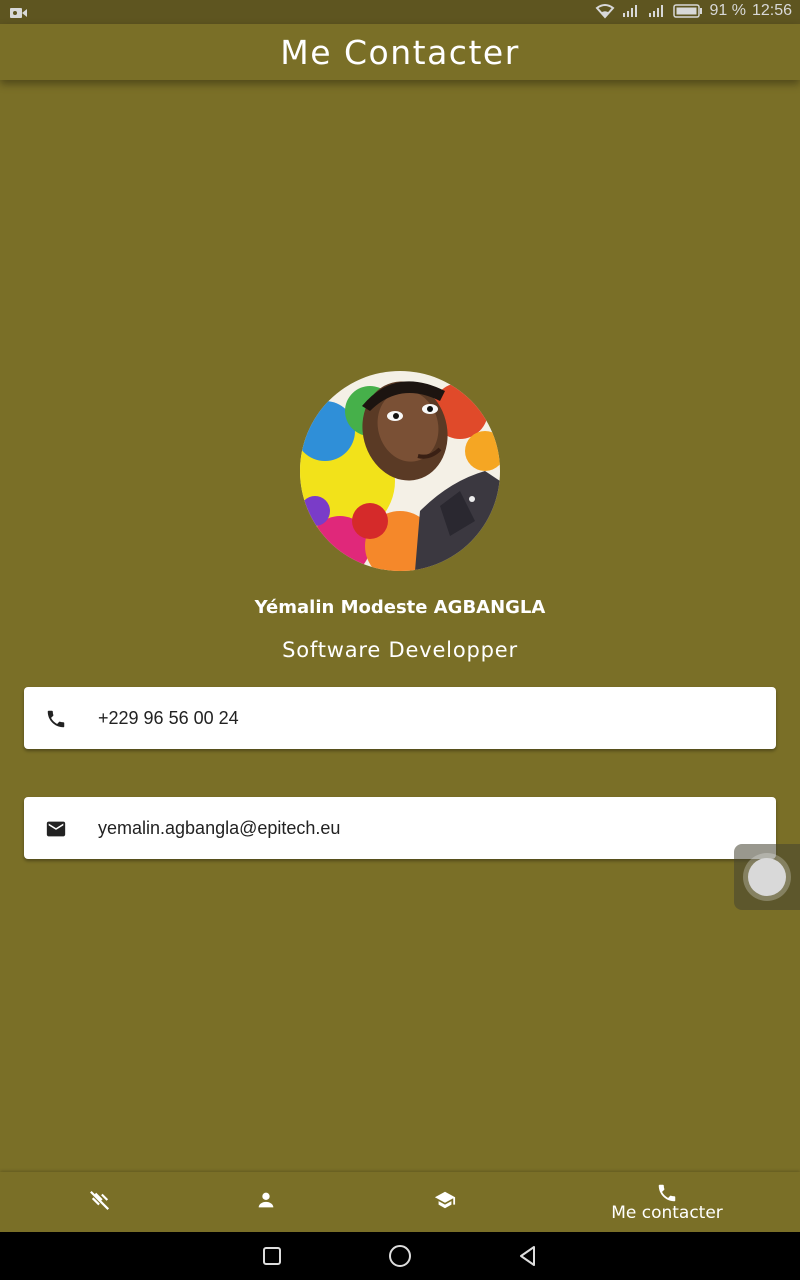  I want to click on bottom-navigation: Me contacter, so click(400, 1202).